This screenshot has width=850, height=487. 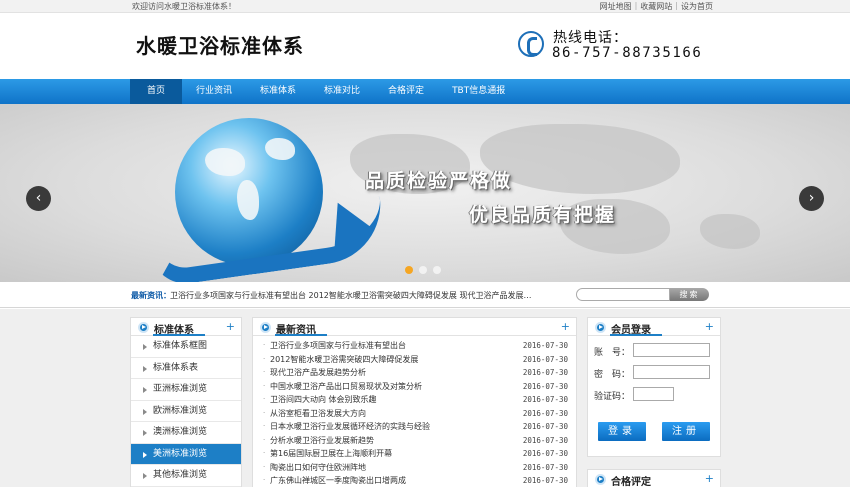 What do you see at coordinates (415, 373) in the screenshot?
I see `news-item: · 现代卫浴产品发展趋势分析 2016-07-30` at bounding box center [415, 373].